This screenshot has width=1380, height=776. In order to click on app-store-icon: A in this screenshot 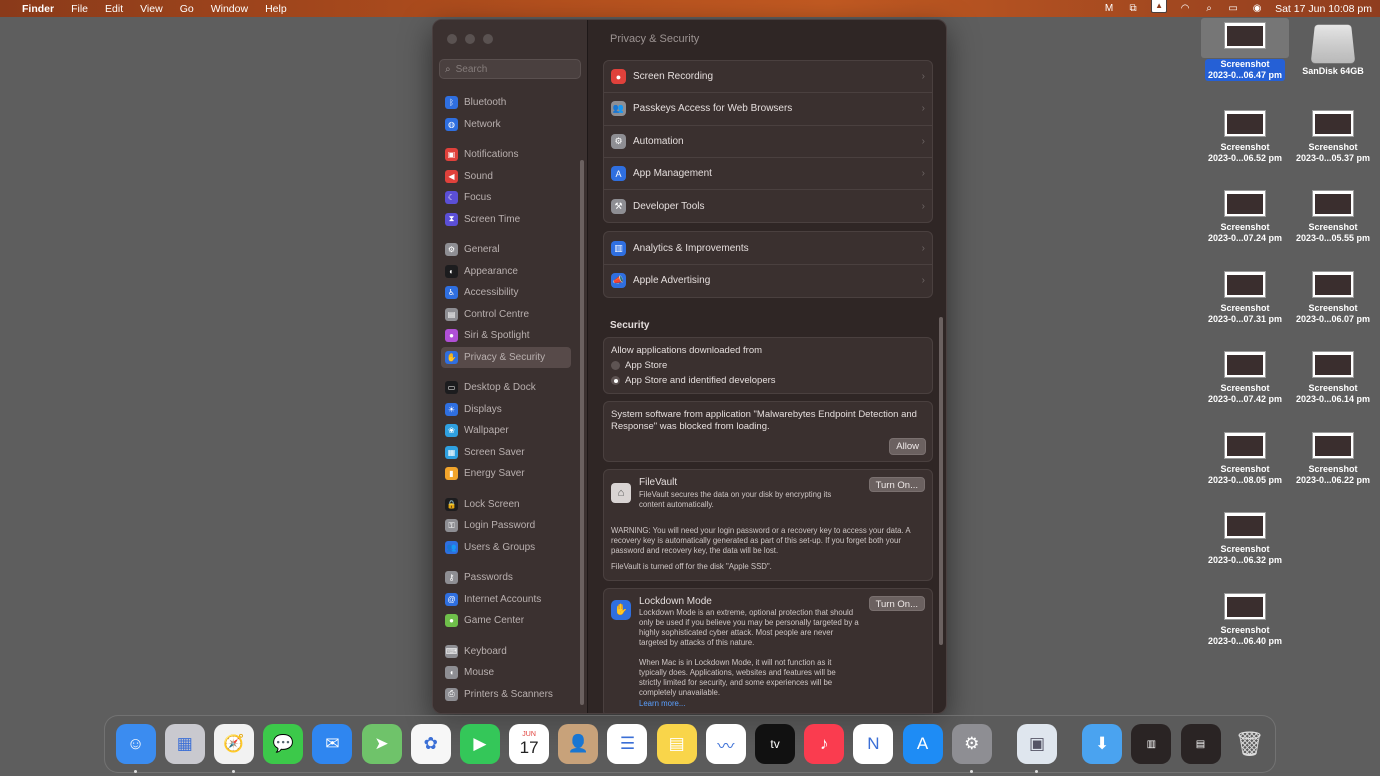, I will do `click(922, 744)`.